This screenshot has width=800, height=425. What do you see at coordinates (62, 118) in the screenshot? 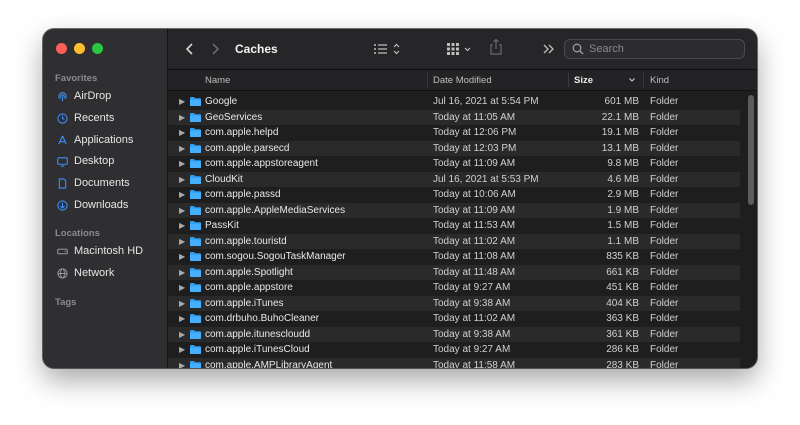
I see `clock-icon` at bounding box center [62, 118].